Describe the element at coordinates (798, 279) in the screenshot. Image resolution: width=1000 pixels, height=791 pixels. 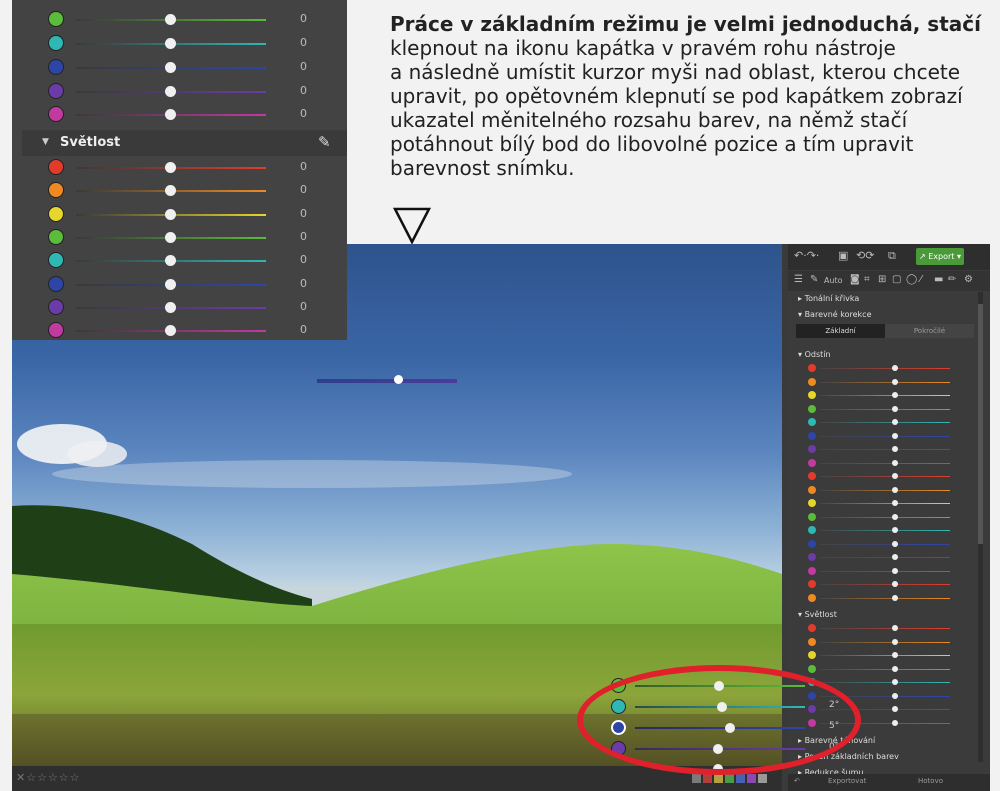
I see `menu-icon: ☰` at that location.